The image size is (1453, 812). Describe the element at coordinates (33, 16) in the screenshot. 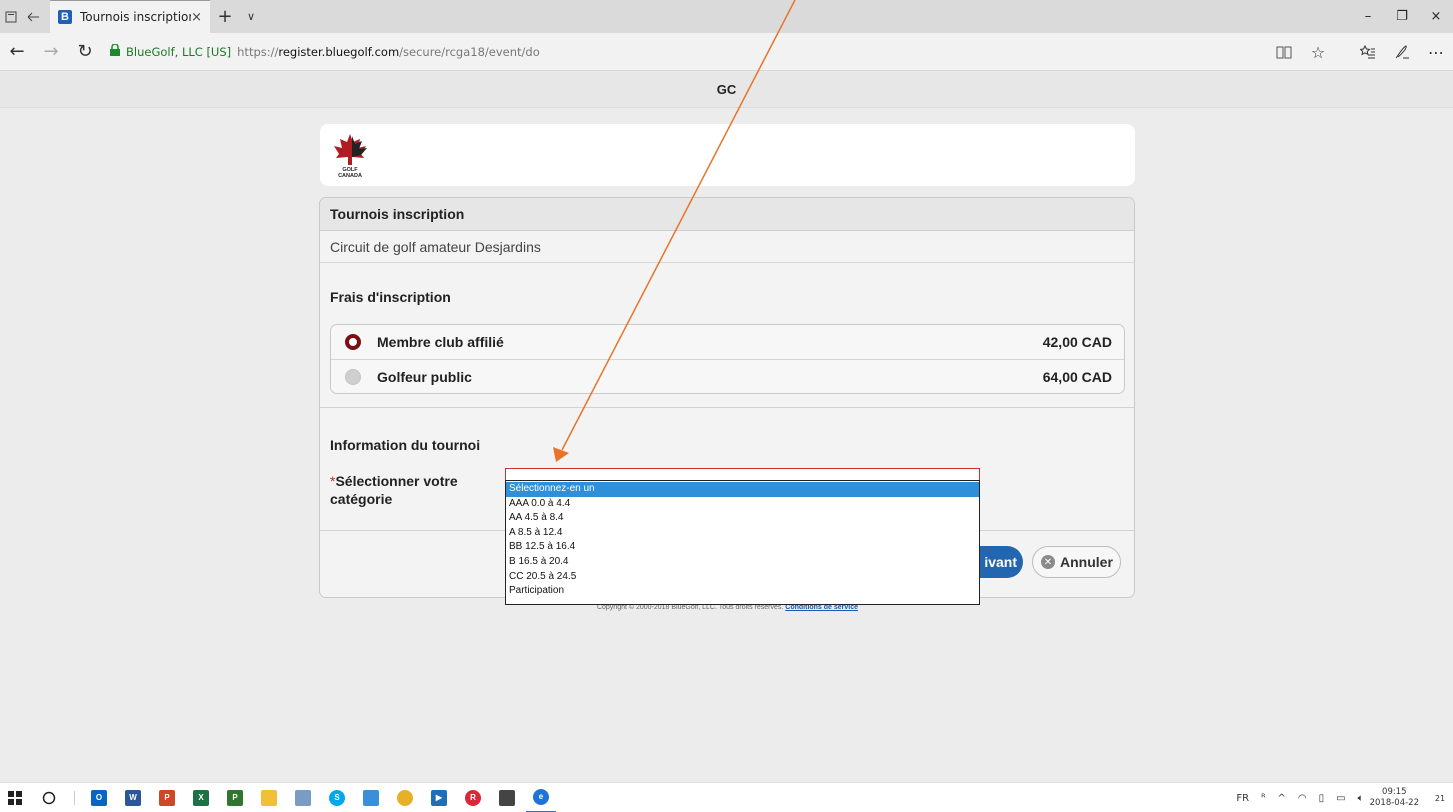

I see `set-aside-tabs-icon` at that location.